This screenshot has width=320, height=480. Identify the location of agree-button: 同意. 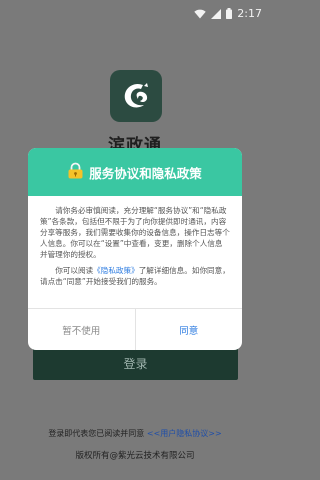
(189, 329).